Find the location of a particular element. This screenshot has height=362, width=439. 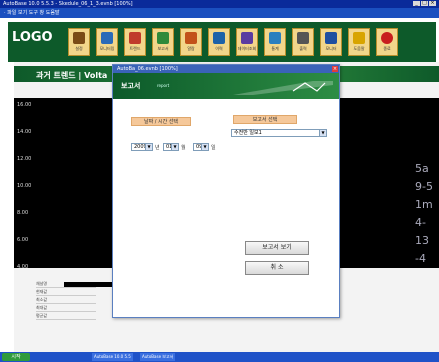

toolbar-button-label: 도움말 is located at coordinates (359, 48).